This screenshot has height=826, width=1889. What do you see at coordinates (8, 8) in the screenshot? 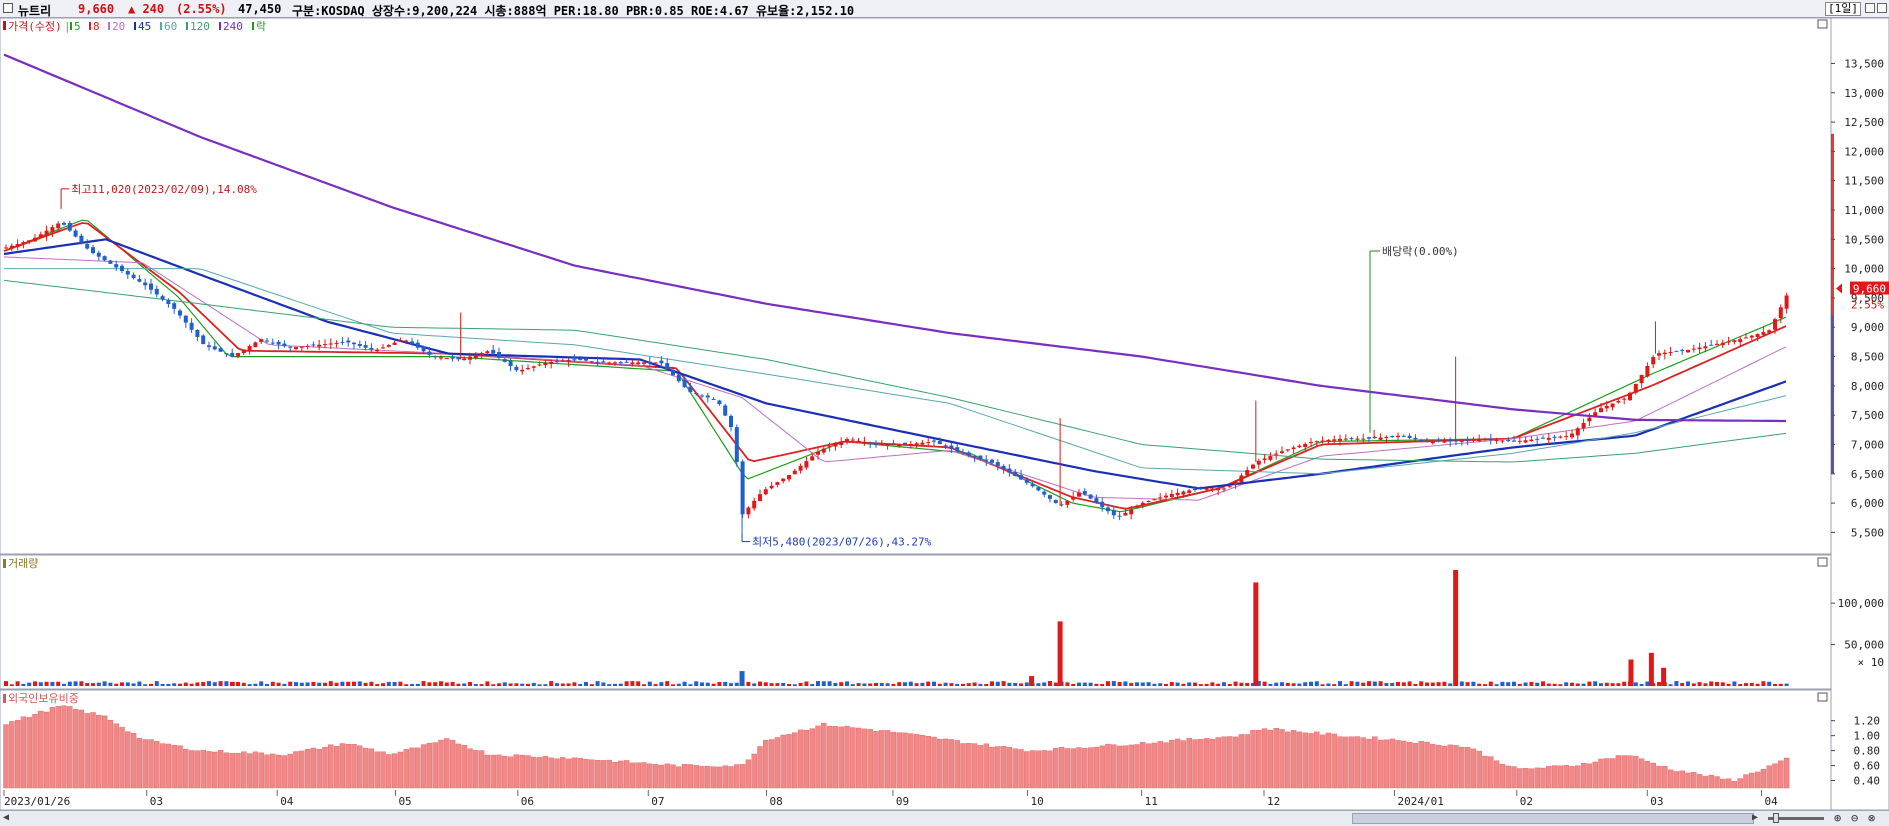
I see `select-checkbox` at bounding box center [8, 8].